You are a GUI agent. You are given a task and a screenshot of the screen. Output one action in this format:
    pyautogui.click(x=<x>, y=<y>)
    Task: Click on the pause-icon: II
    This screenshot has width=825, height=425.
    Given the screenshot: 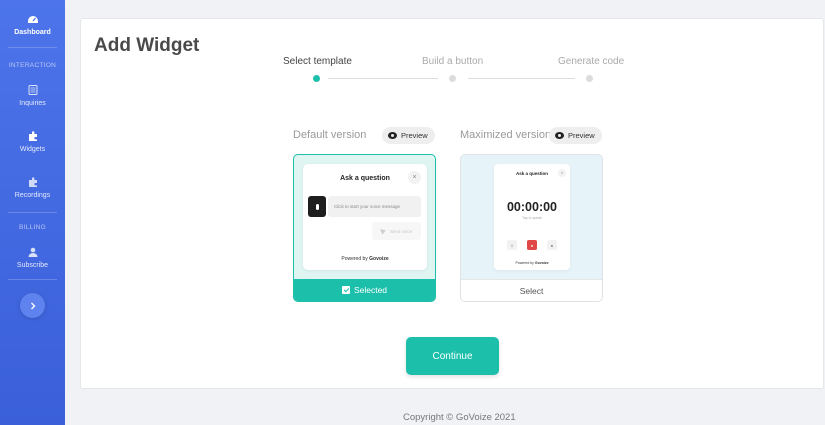 What is the action you would take?
    pyautogui.click(x=512, y=245)
    